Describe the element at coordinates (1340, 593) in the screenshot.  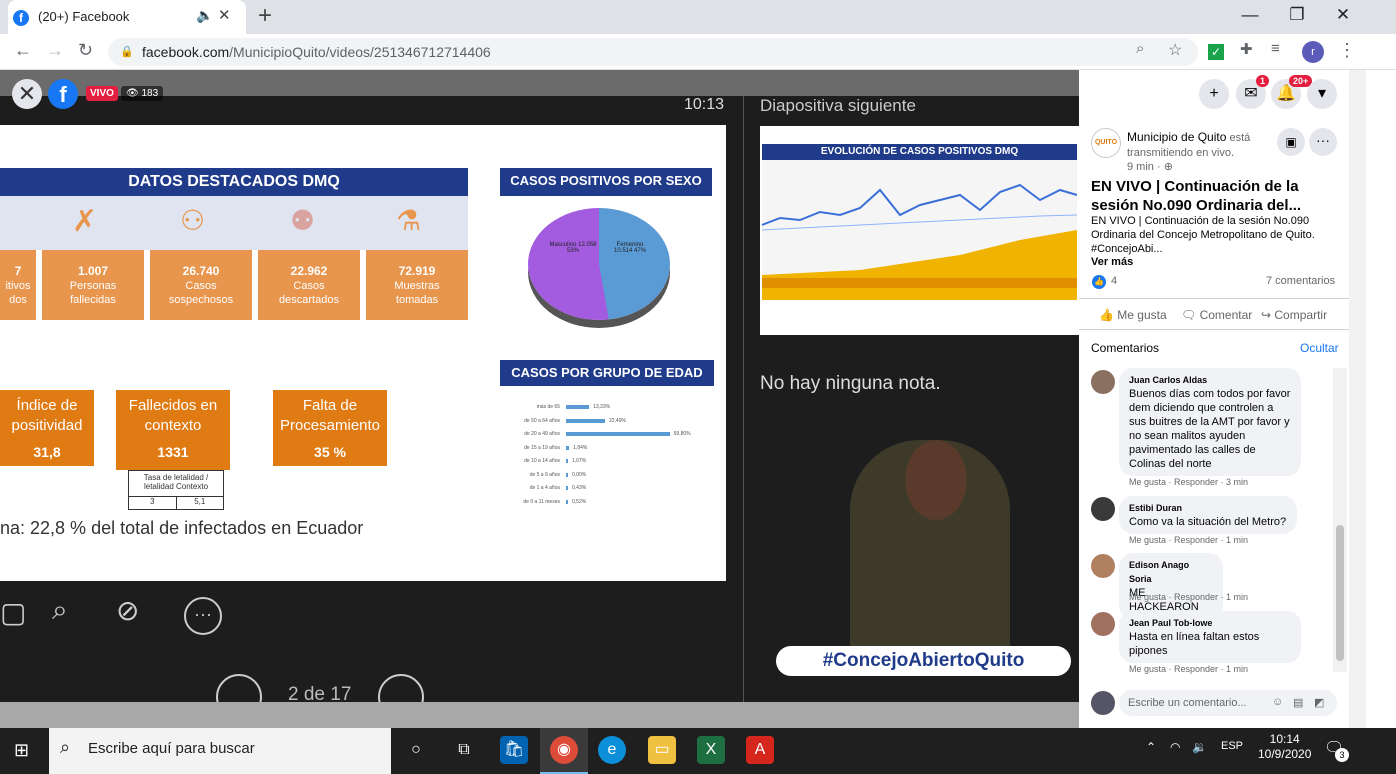
I see `comments-scroll-thumb` at that location.